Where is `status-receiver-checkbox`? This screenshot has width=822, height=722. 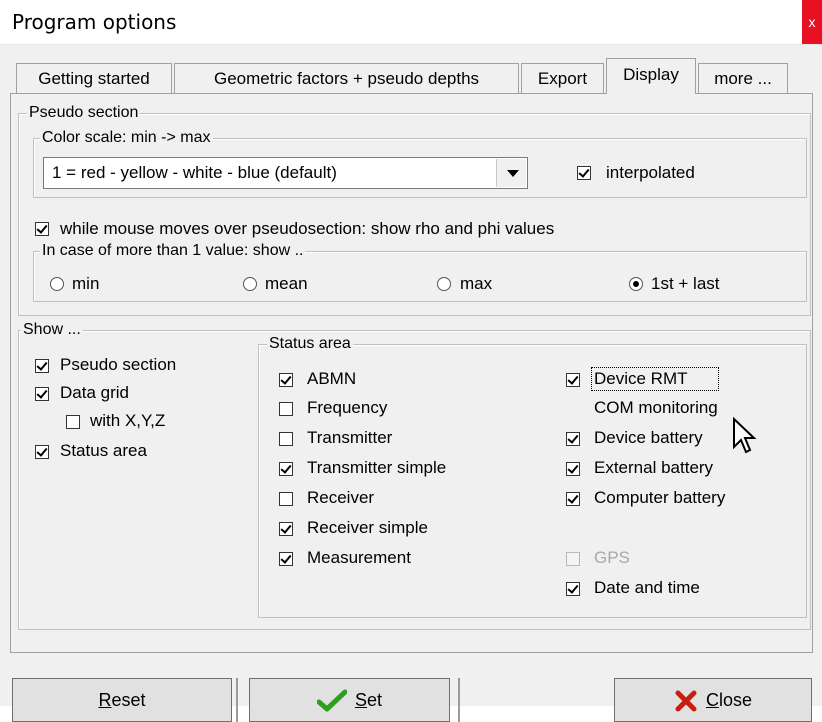 status-receiver-checkbox is located at coordinates (286, 499).